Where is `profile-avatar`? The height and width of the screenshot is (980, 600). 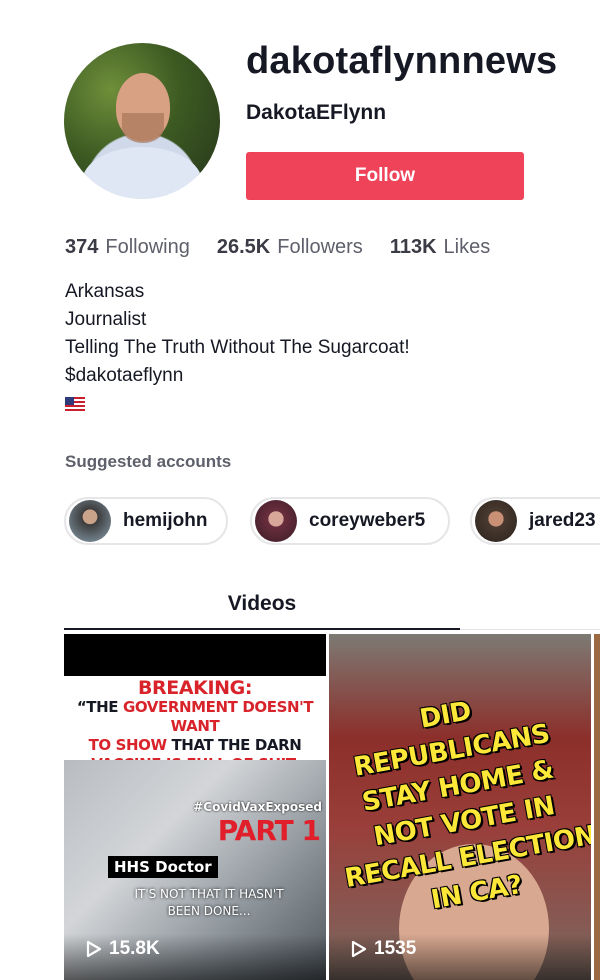 profile-avatar is located at coordinates (142, 121).